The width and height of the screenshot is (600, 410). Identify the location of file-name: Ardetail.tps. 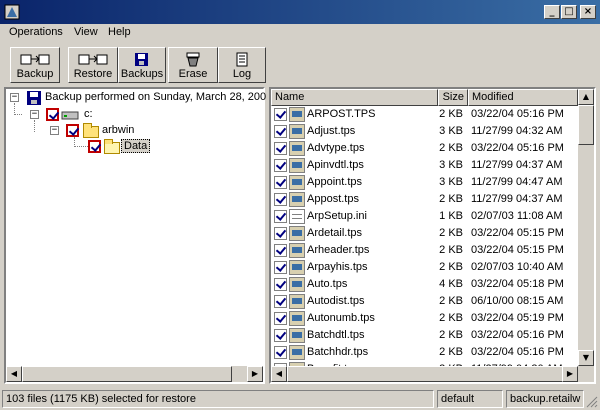
(335, 233).